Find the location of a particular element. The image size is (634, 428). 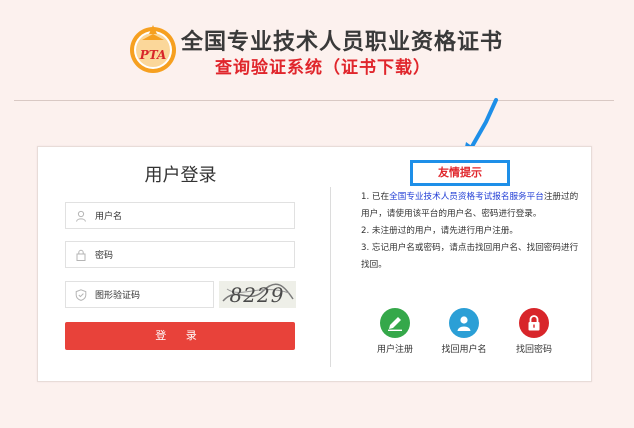

login-title: 用户登录 is located at coordinates (180, 175).